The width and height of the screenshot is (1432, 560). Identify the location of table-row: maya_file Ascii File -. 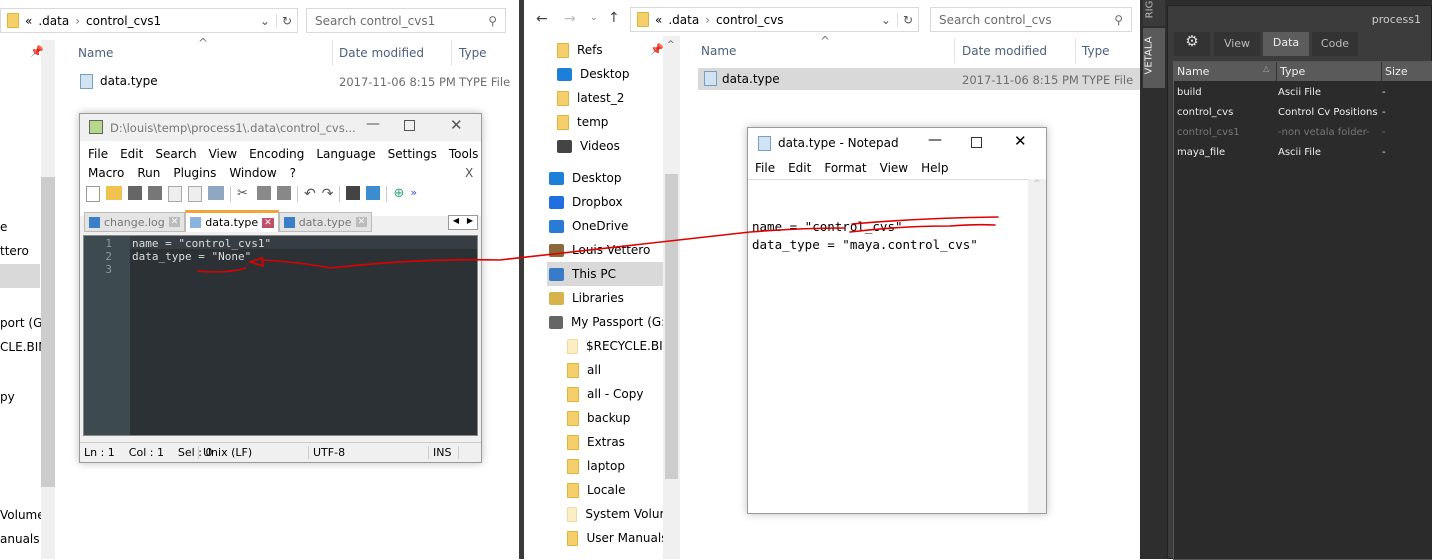
(1302, 152).